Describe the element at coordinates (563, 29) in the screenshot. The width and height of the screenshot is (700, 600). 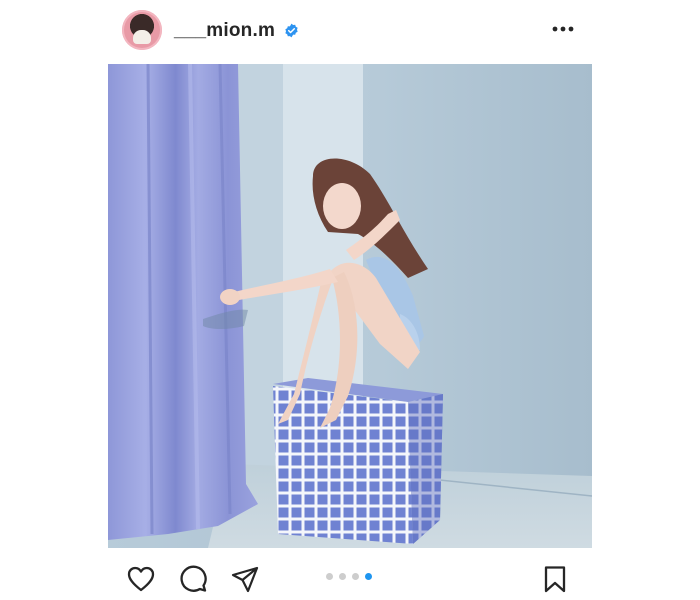
I see `more-options-icon` at that location.